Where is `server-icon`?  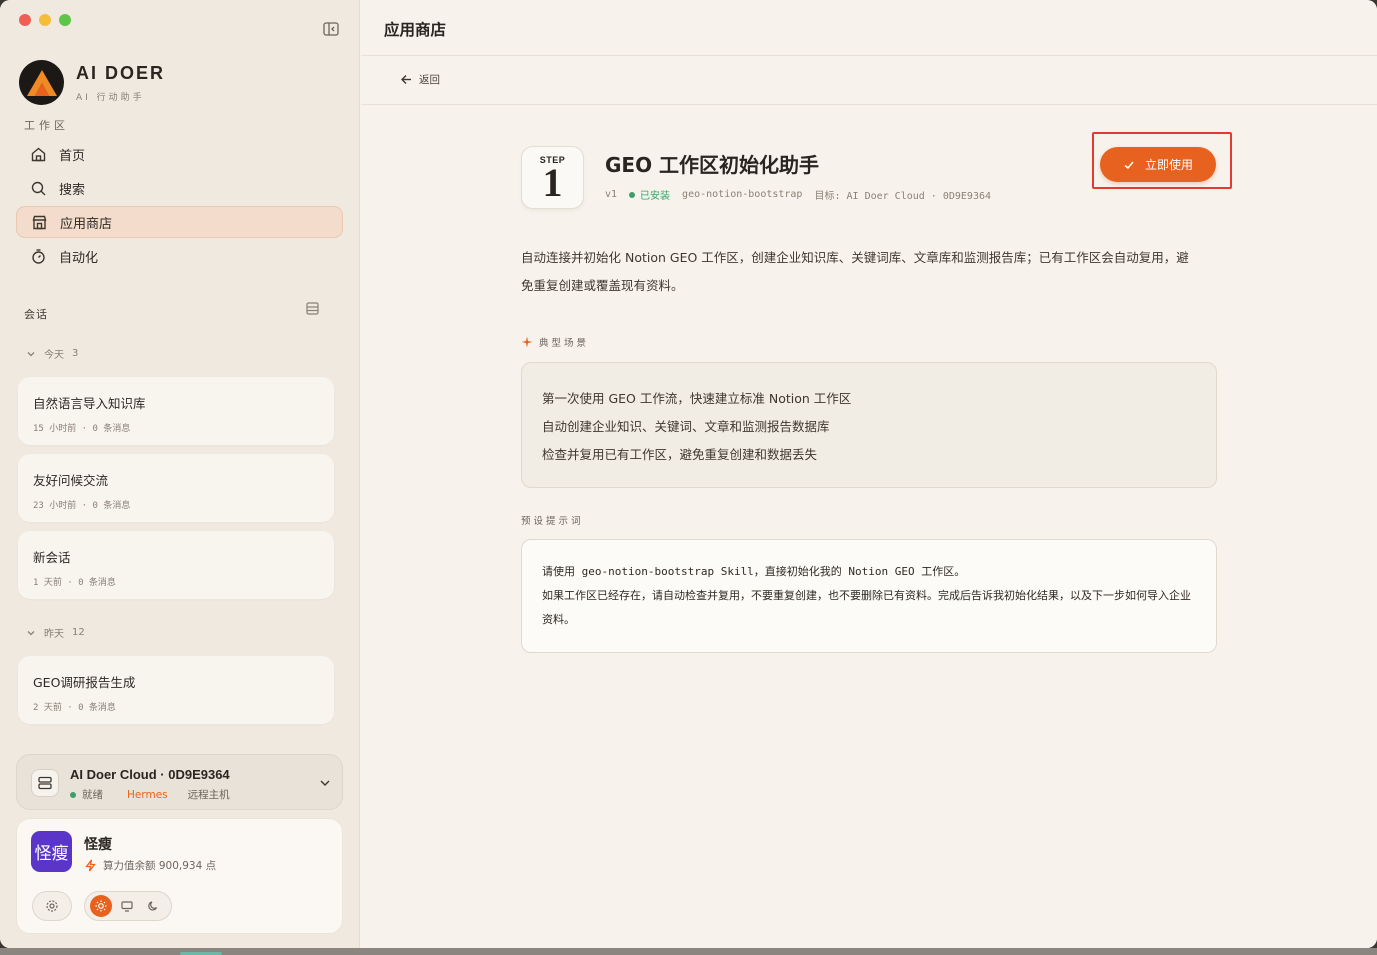 server-icon is located at coordinates (45, 783).